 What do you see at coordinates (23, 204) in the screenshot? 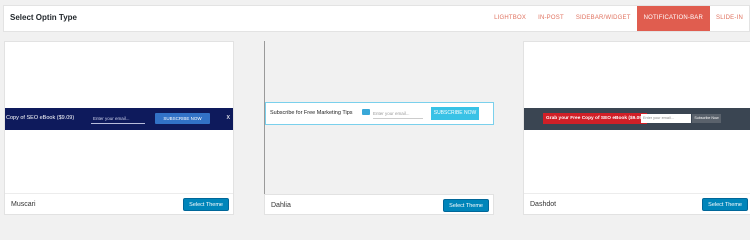
I see `theme-name: Muscari` at bounding box center [23, 204].